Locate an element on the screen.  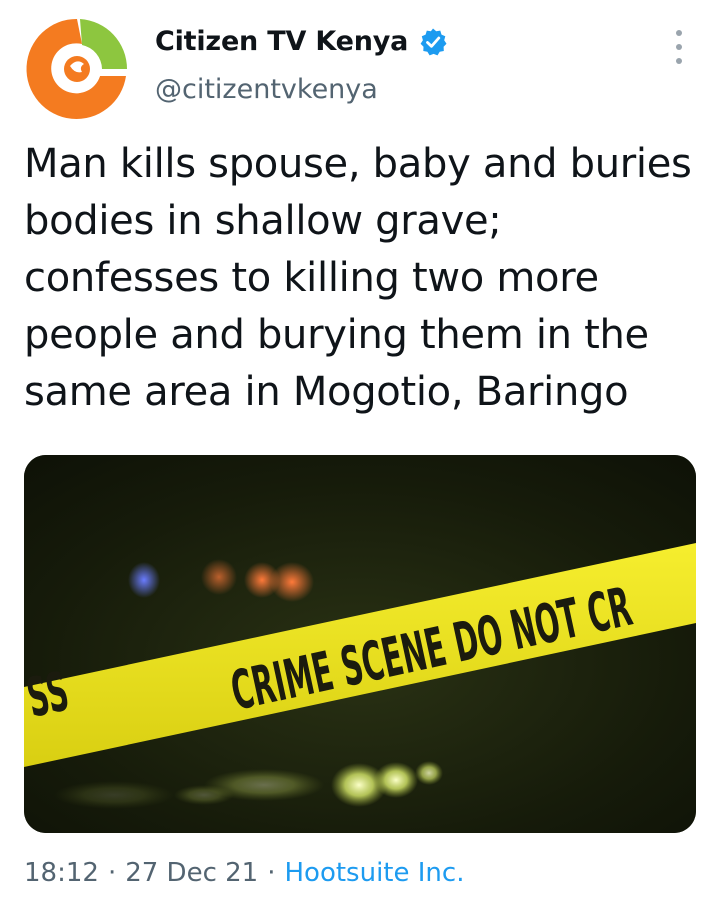
more-options-icon is located at coordinates (679, 47).